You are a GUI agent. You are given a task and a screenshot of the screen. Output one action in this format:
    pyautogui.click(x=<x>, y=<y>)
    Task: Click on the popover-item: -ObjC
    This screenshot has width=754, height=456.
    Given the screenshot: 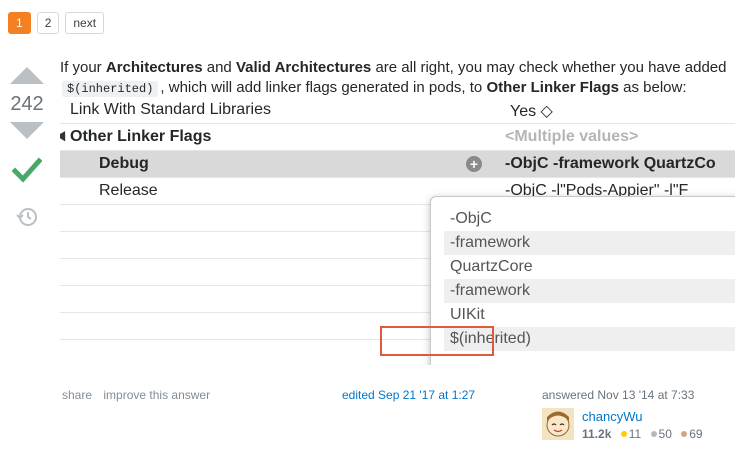 What is the action you would take?
    pyautogui.click(x=471, y=218)
    